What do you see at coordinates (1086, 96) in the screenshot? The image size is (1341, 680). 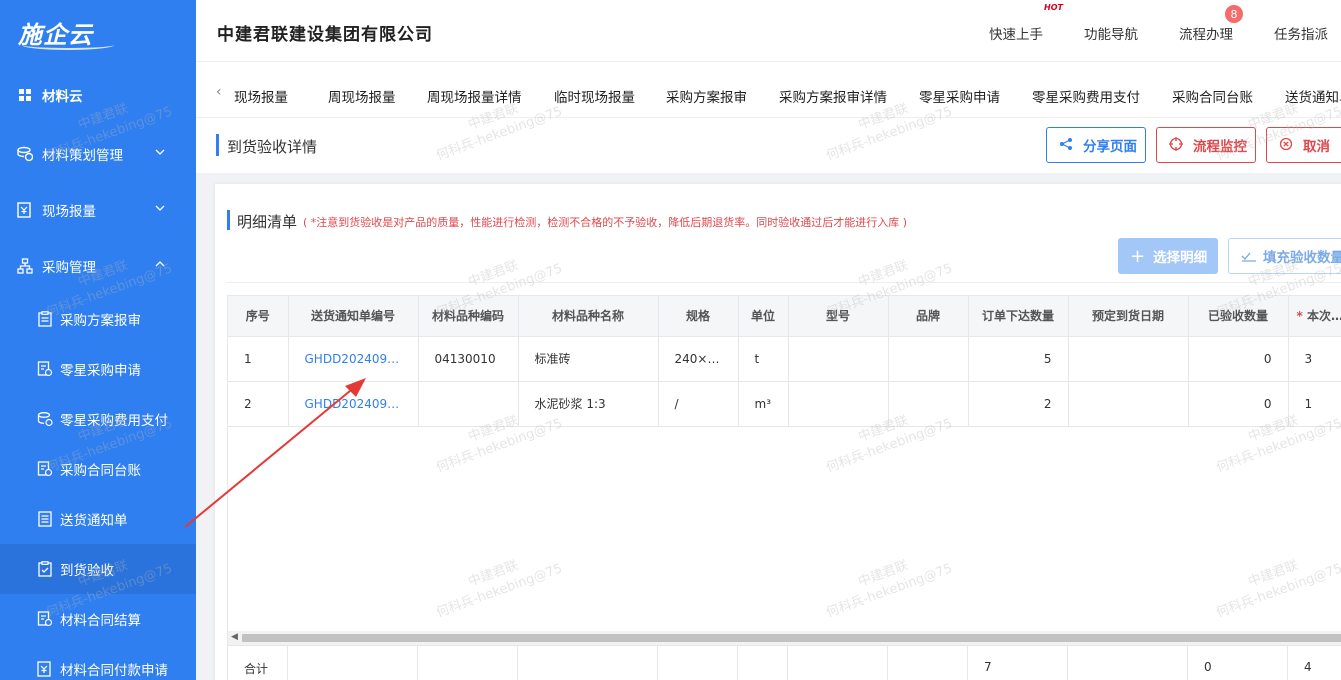 I see `tab-sporadic-payment: 零星采购费用支付` at bounding box center [1086, 96].